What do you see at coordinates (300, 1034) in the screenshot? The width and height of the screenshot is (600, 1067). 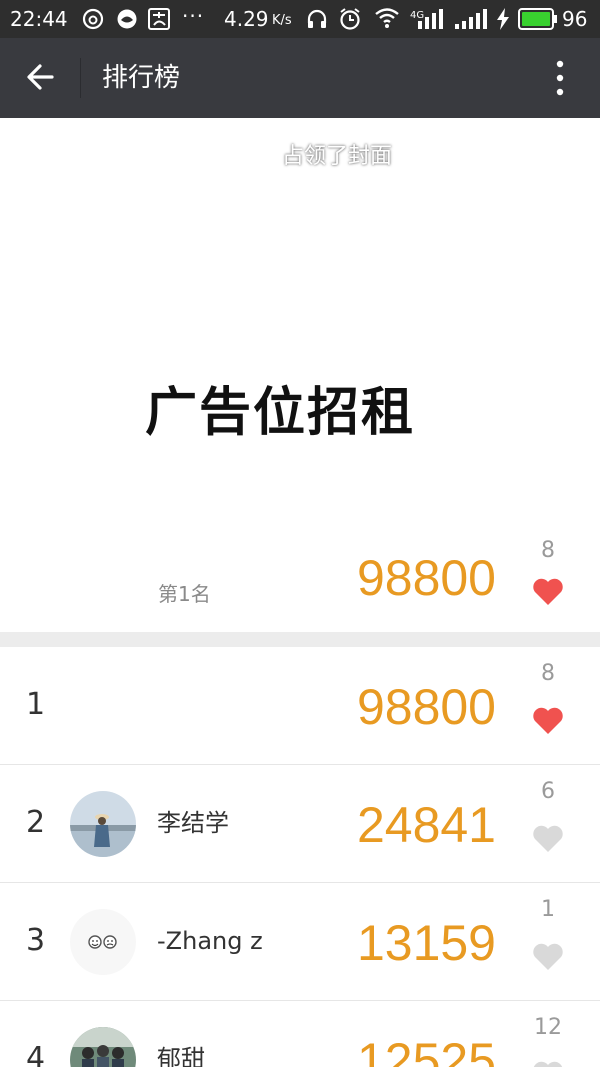 I see `leaderboard-row: 4 郁甜 12525 12` at bounding box center [300, 1034].